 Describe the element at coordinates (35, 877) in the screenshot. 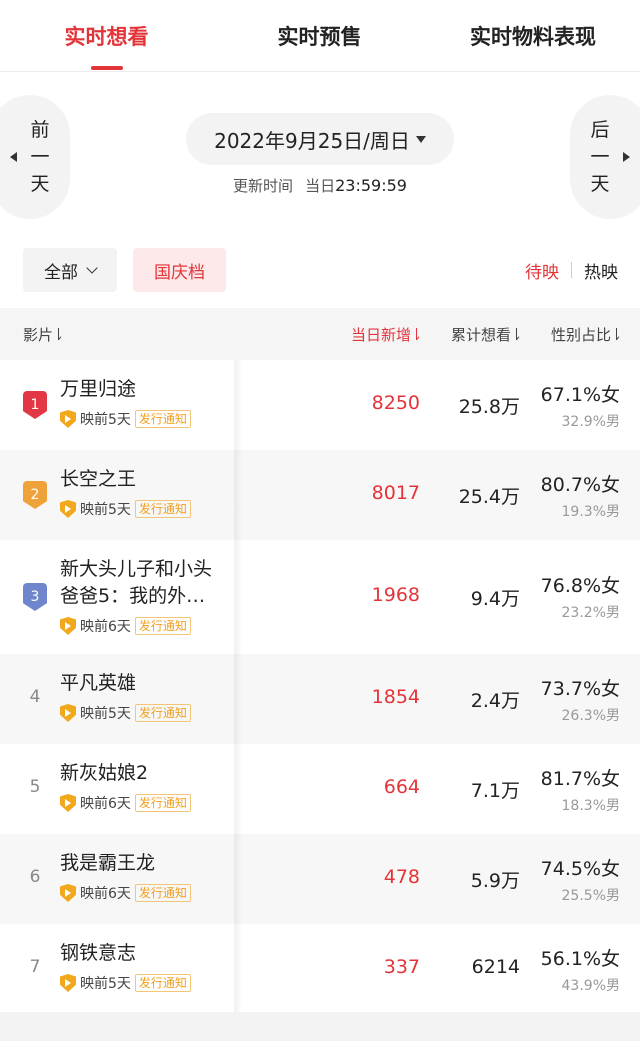

I see `rank-number: 6` at that location.